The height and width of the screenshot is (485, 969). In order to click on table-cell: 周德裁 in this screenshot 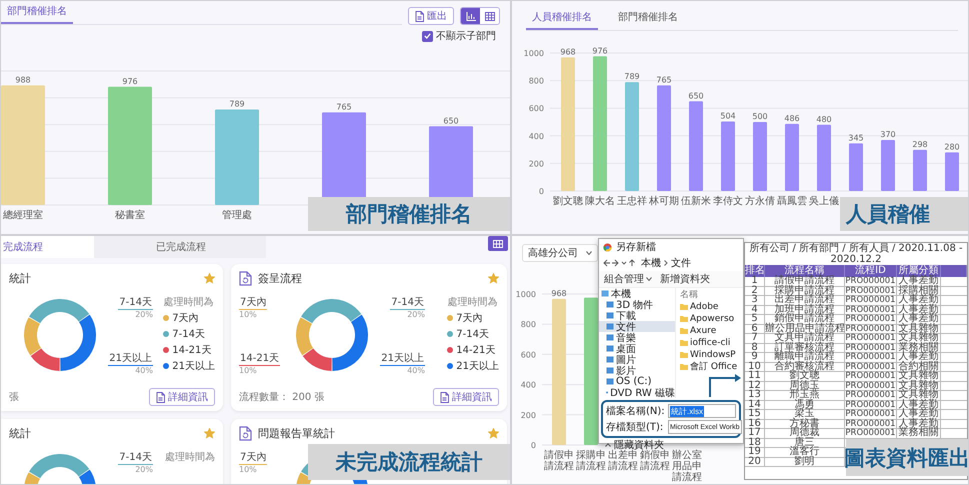, I will do `click(805, 433)`.